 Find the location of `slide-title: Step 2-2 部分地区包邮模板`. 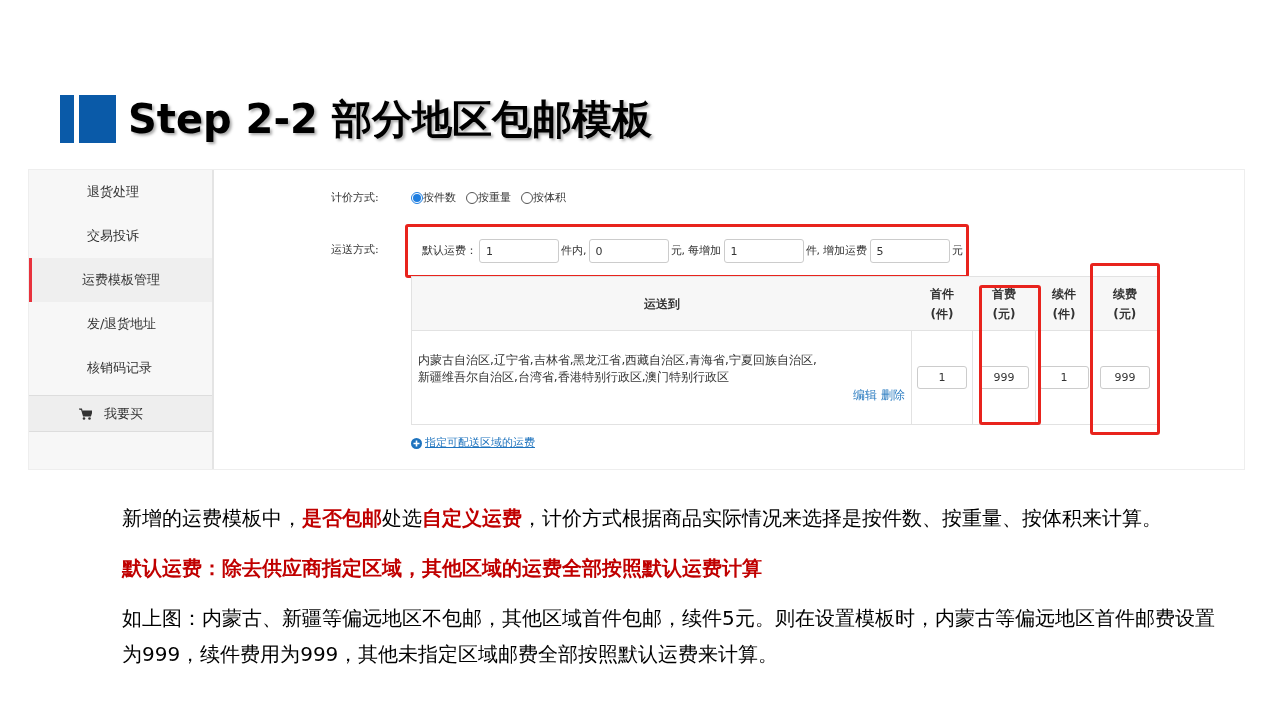

slide-title: Step 2-2 部分地区包邮模板 is located at coordinates (390, 119).